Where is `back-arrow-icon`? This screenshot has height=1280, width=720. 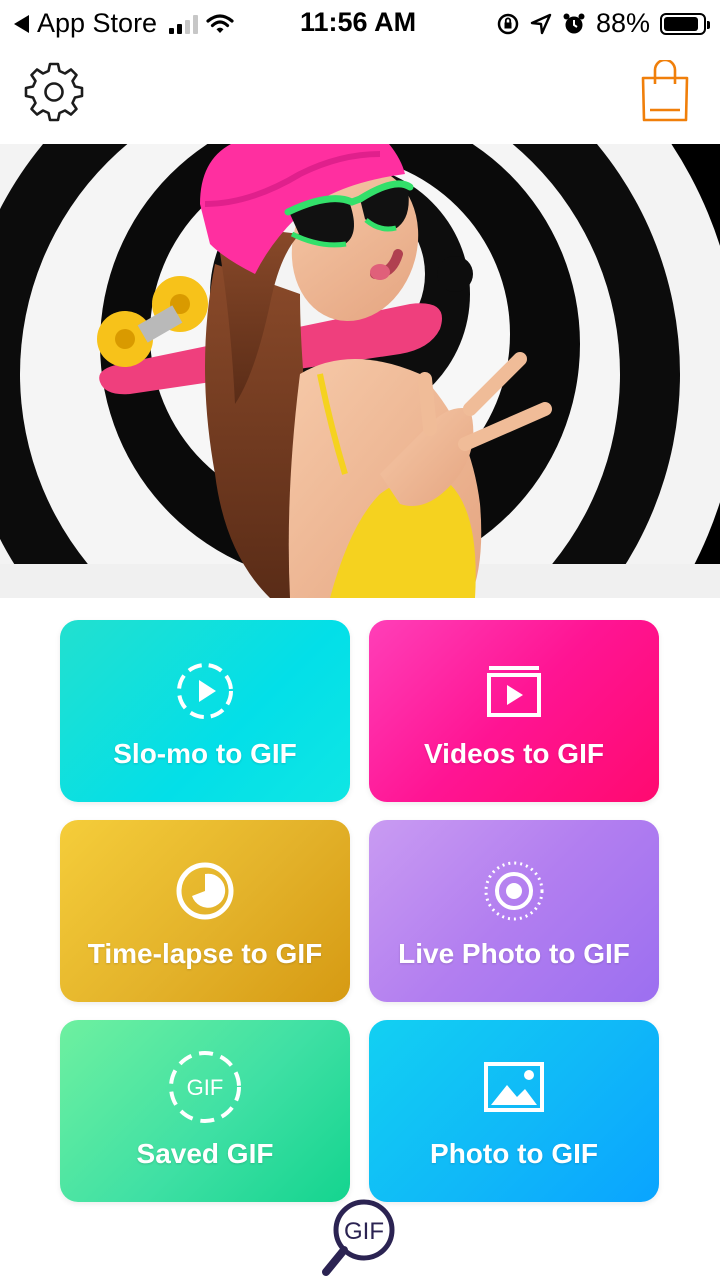
back-arrow-icon is located at coordinates (21, 23).